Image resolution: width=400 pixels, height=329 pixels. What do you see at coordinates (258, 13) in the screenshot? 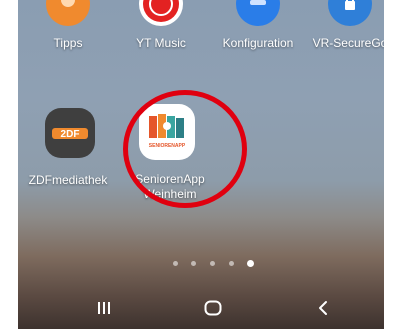
I see `konfiguration-icon` at bounding box center [258, 13].